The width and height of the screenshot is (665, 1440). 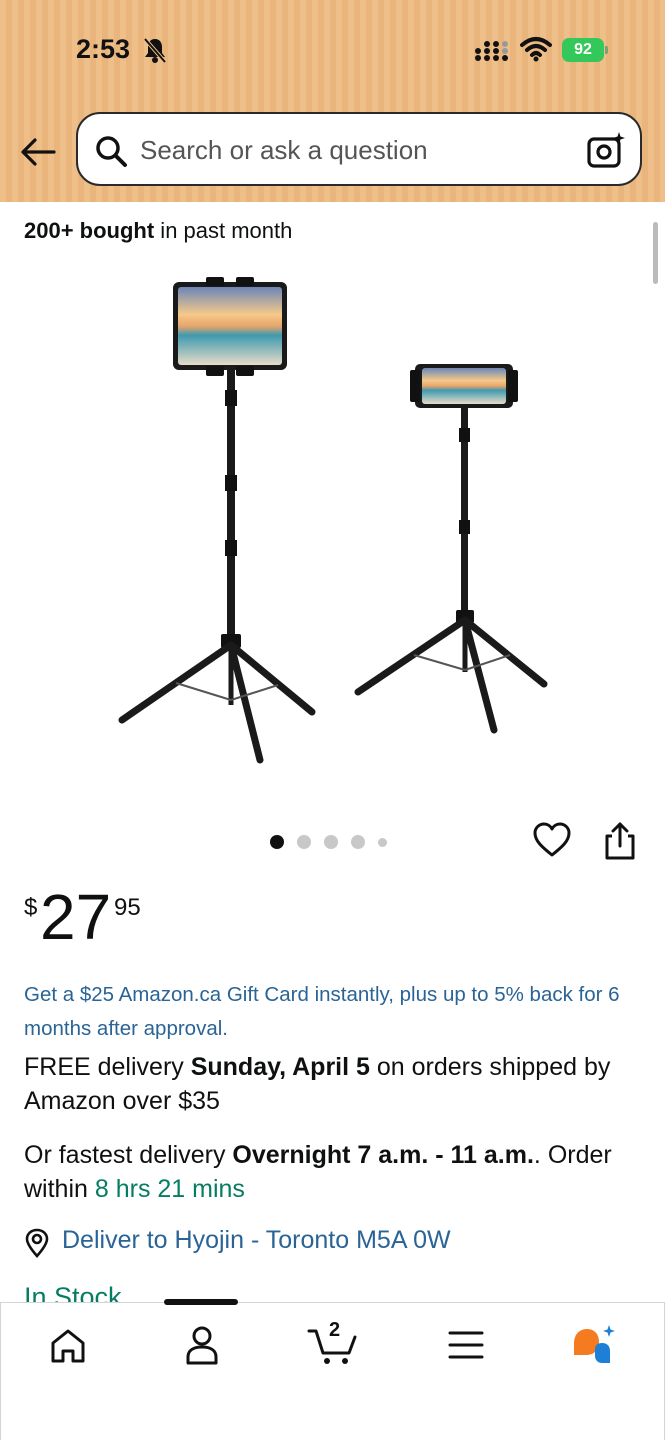 What do you see at coordinates (466, 1345) in the screenshot?
I see `menu-icon` at bounding box center [466, 1345].